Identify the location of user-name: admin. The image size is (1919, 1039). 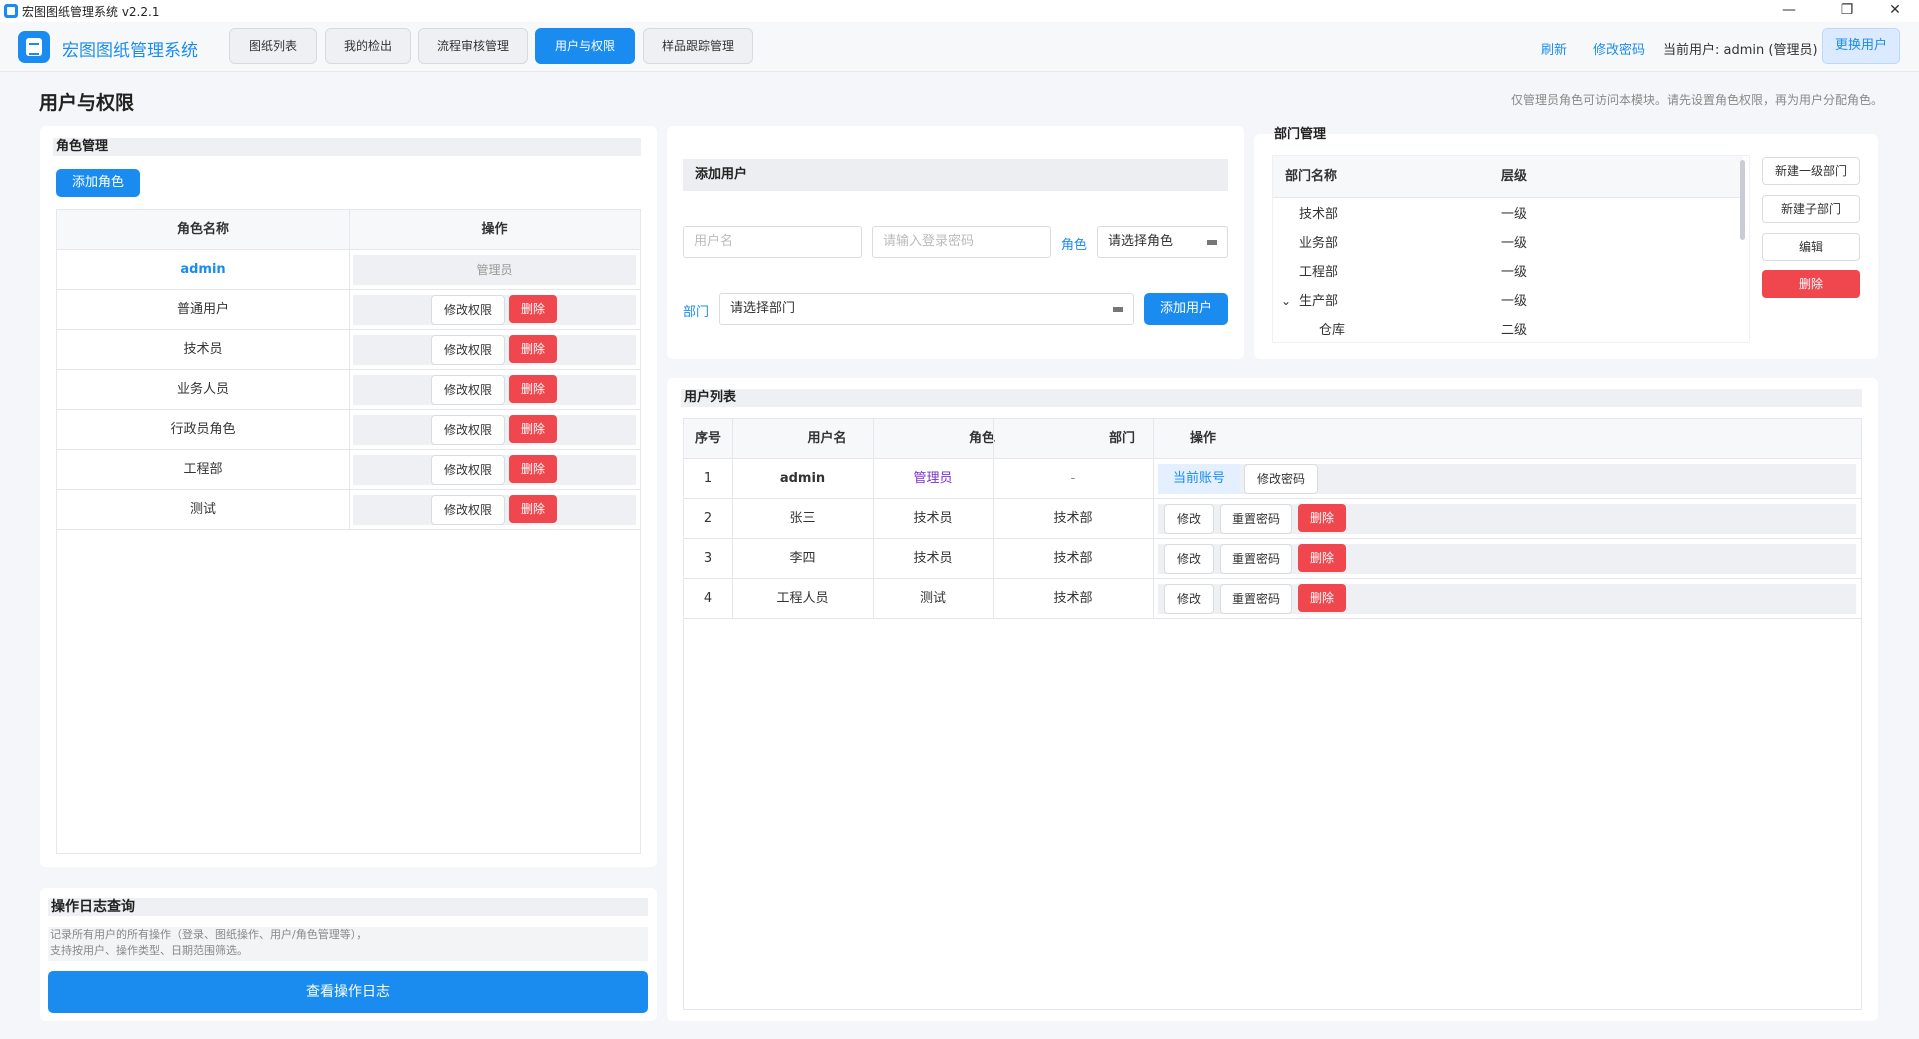
(802, 478).